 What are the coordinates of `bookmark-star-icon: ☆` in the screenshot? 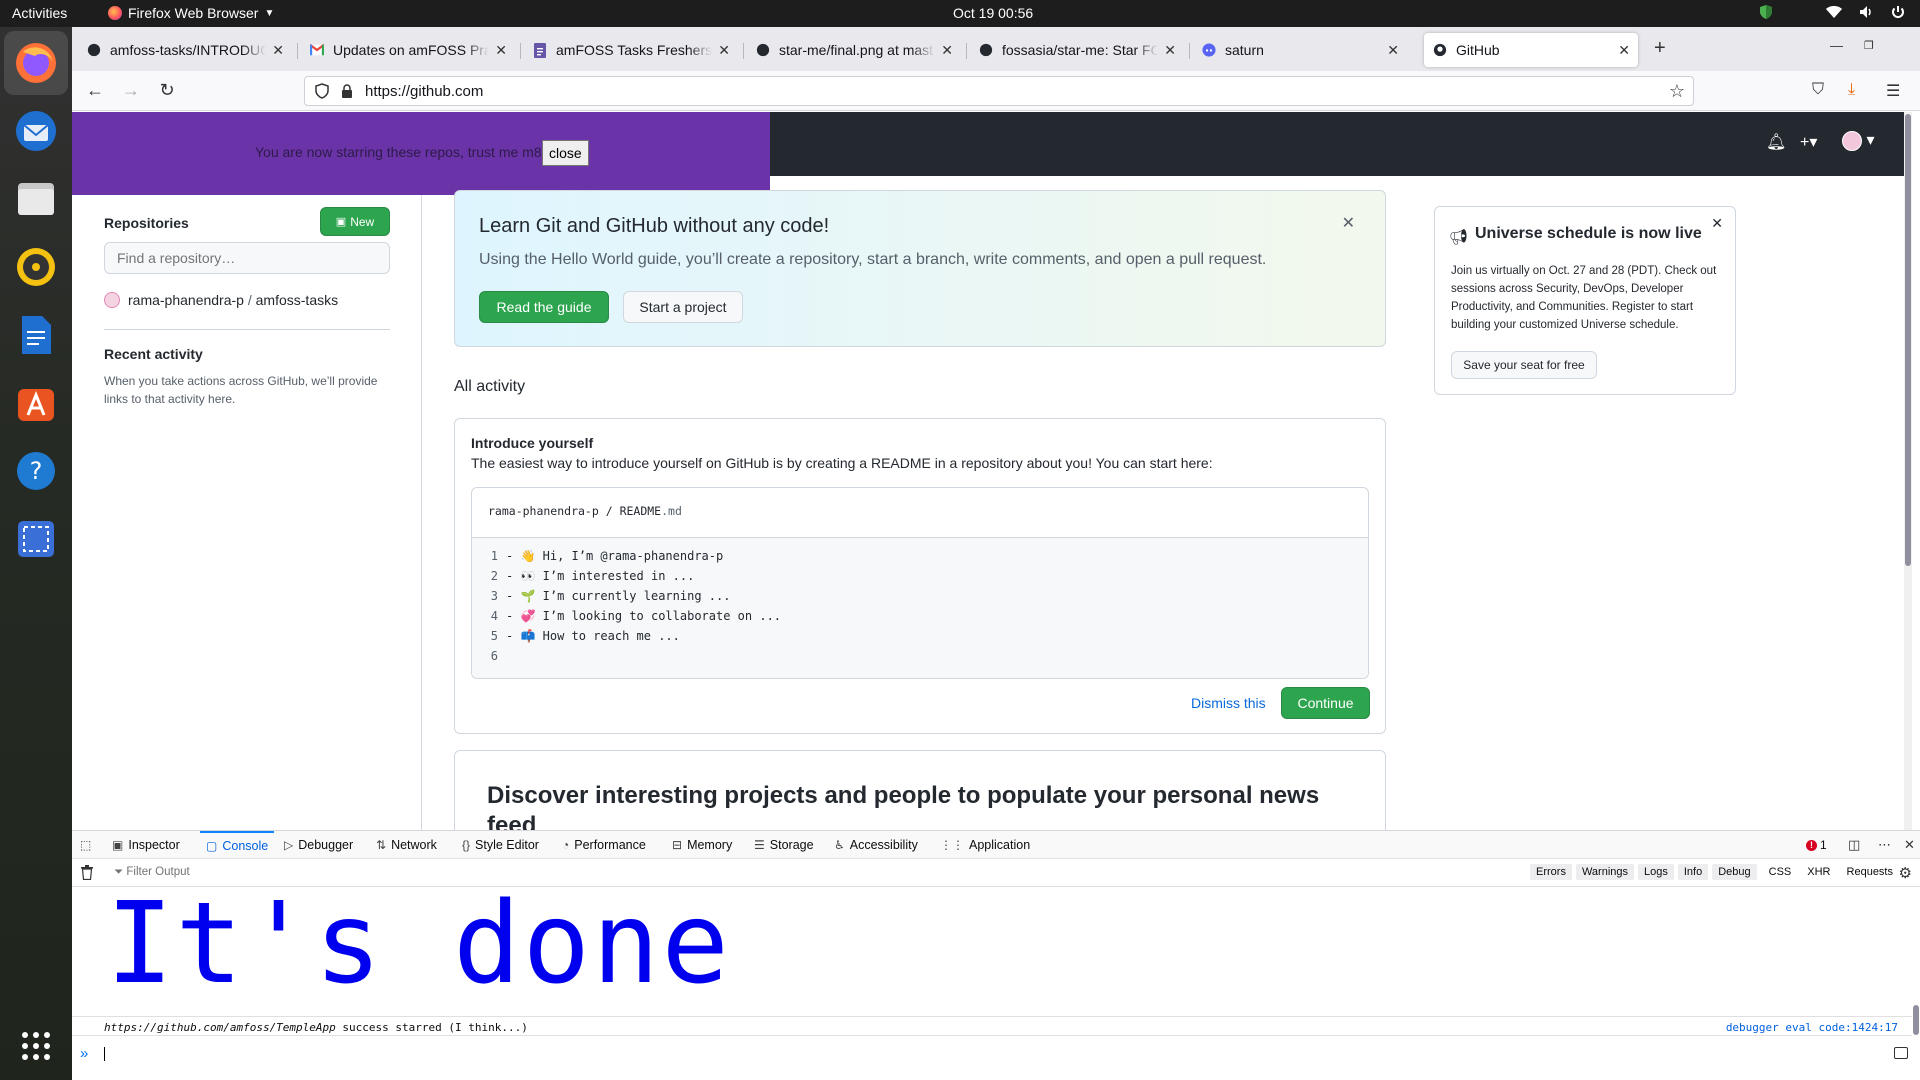 It's located at (1677, 91).